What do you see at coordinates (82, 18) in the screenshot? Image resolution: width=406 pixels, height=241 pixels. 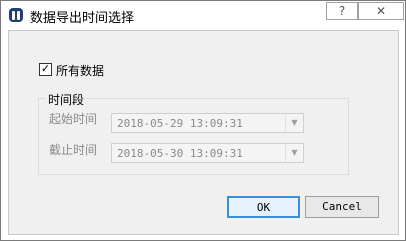 I see `window-title: 数据导出时间选择` at bounding box center [82, 18].